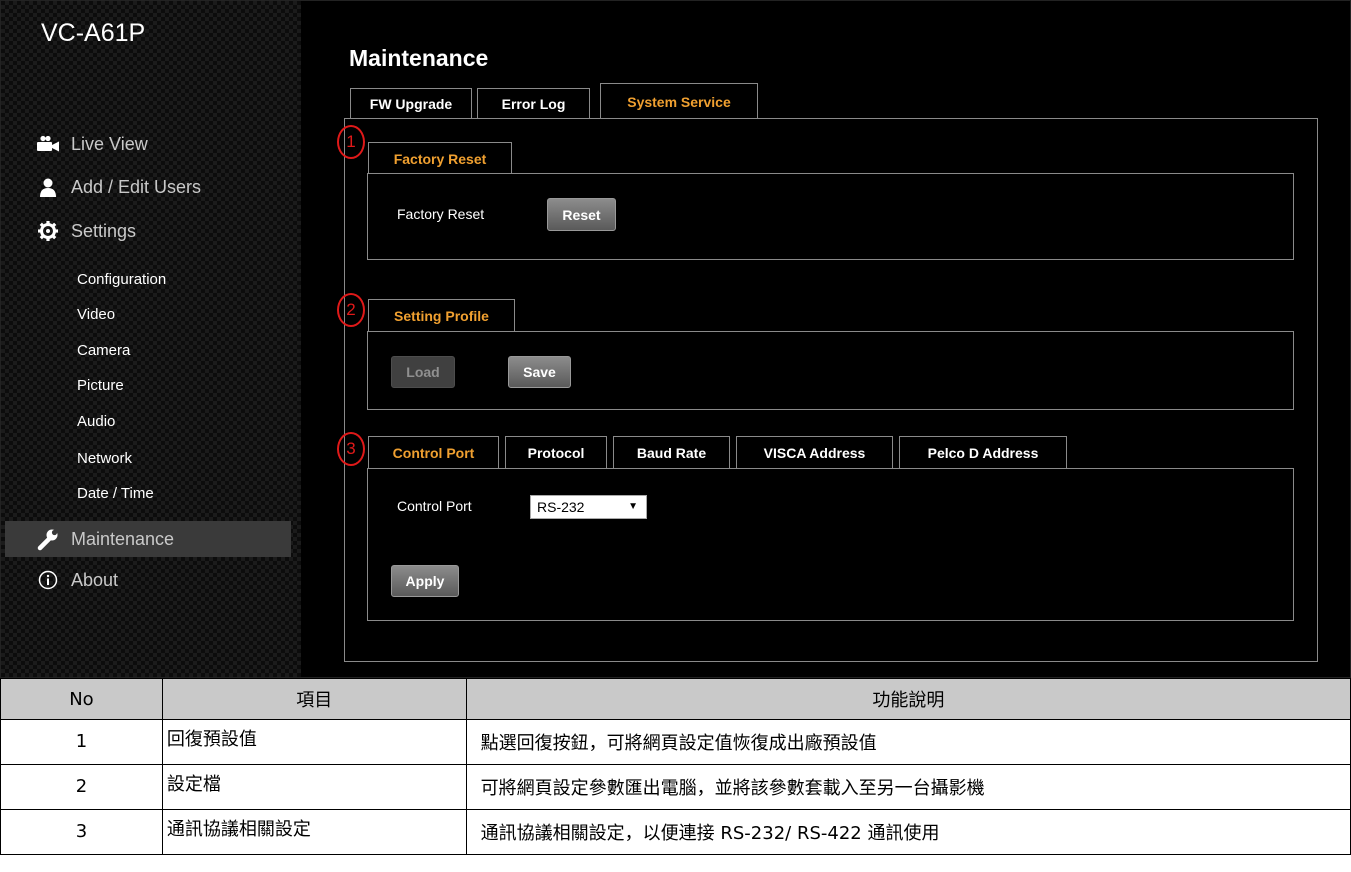 The image size is (1351, 872). I want to click on wrench-icon, so click(48, 539).